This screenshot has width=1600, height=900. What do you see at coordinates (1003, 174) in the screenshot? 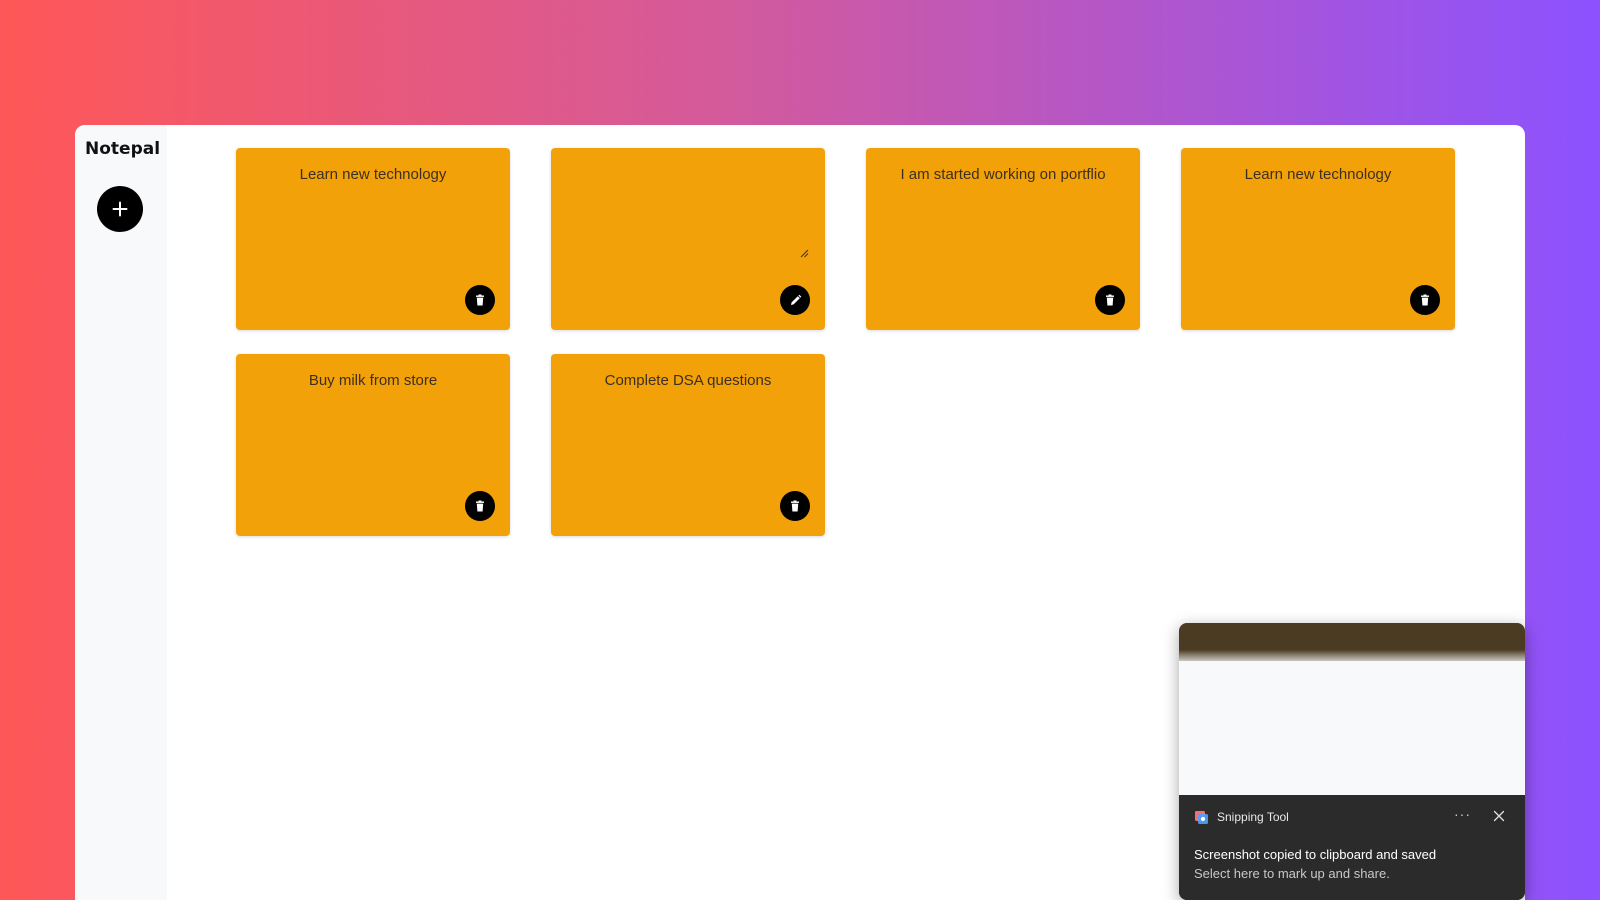
I see `note-text: I am started working on portflio` at bounding box center [1003, 174].